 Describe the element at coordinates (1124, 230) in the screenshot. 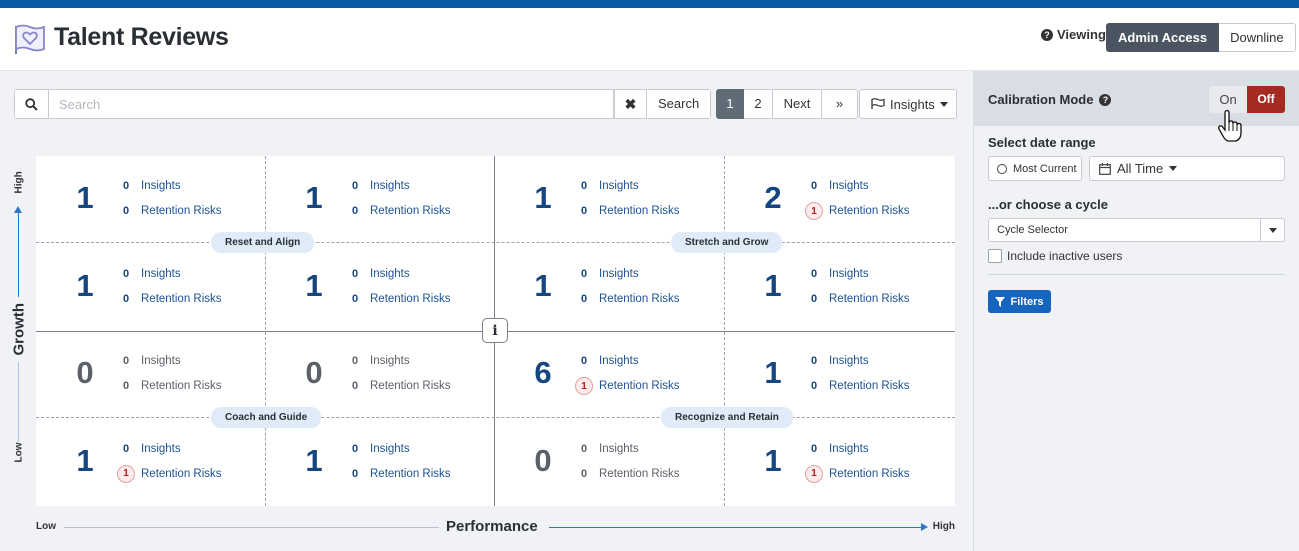

I see `cycle-selector-value: Cycle Selector` at that location.